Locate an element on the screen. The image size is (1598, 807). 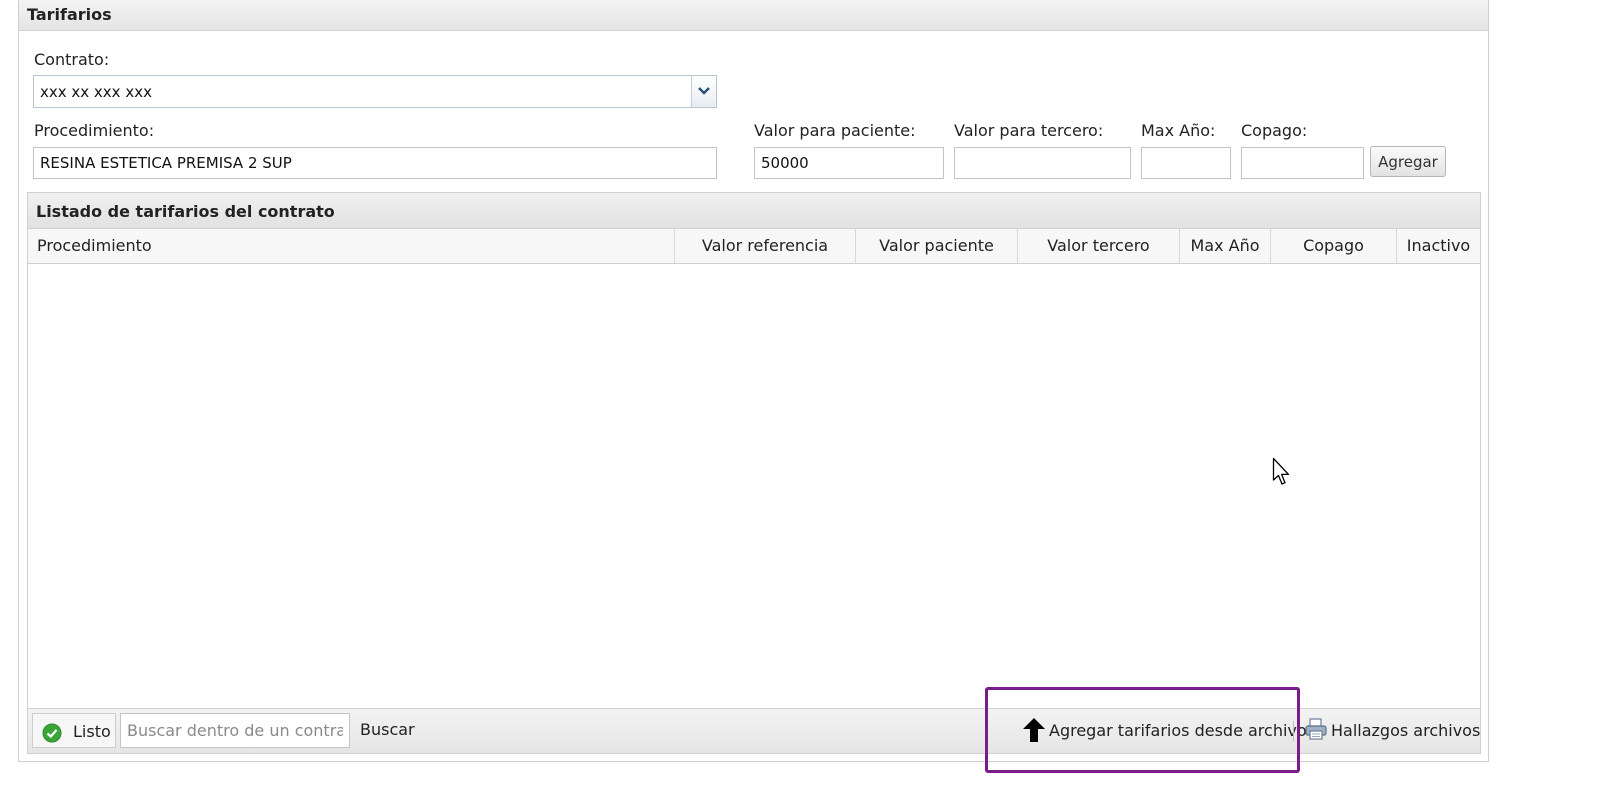
column-header-copago: Copago is located at coordinates (1334, 246).